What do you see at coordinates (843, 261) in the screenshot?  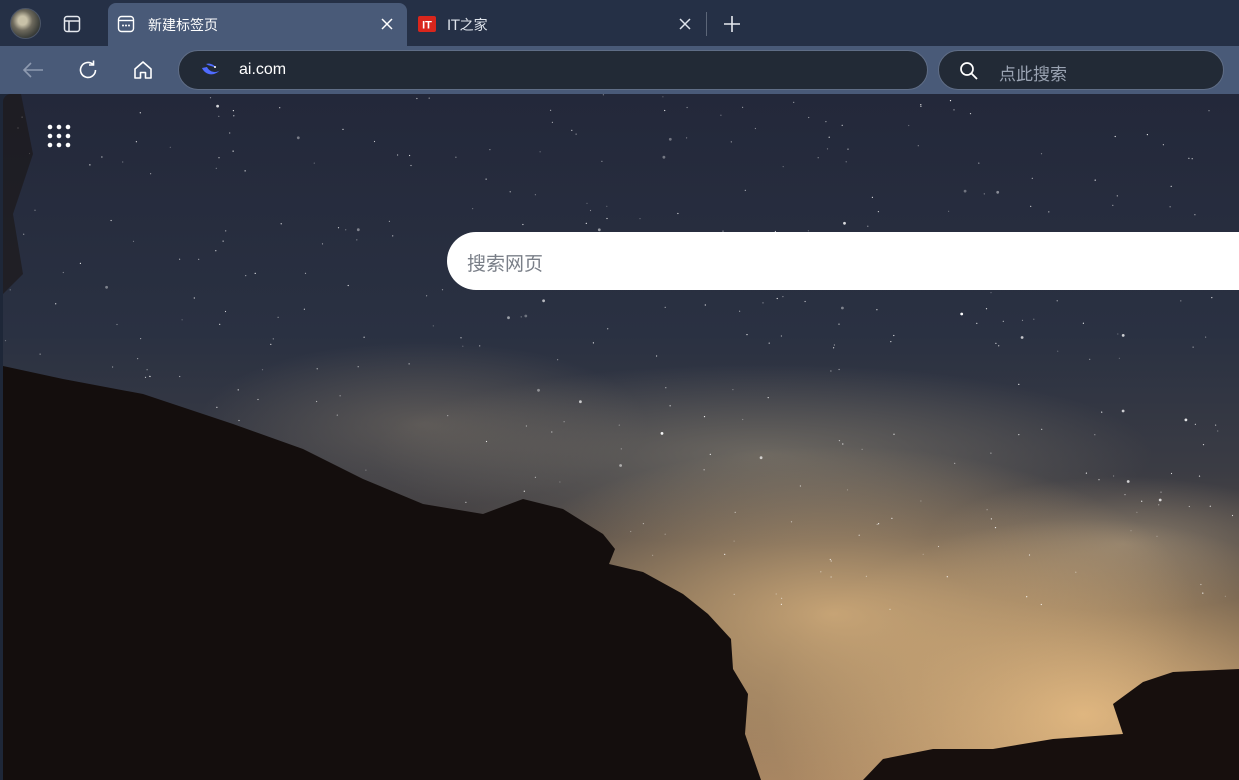 I see `page-search-input: 搜索网页` at bounding box center [843, 261].